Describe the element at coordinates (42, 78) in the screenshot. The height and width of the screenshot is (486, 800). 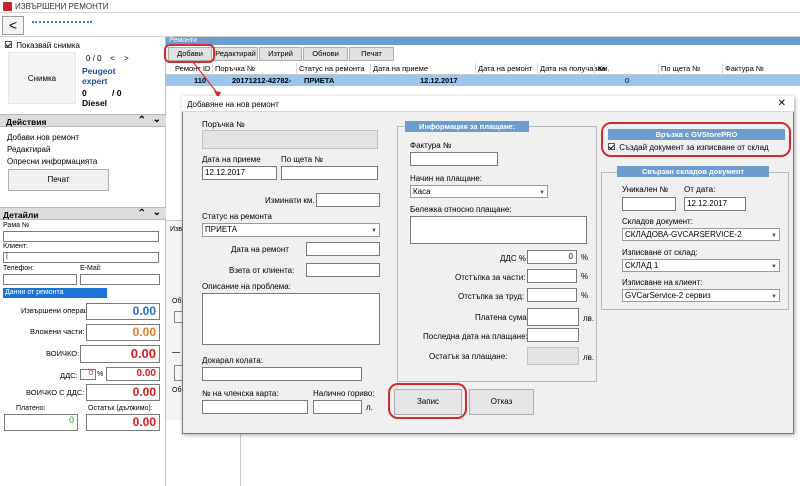
I see `photo-button: Снимка` at that location.